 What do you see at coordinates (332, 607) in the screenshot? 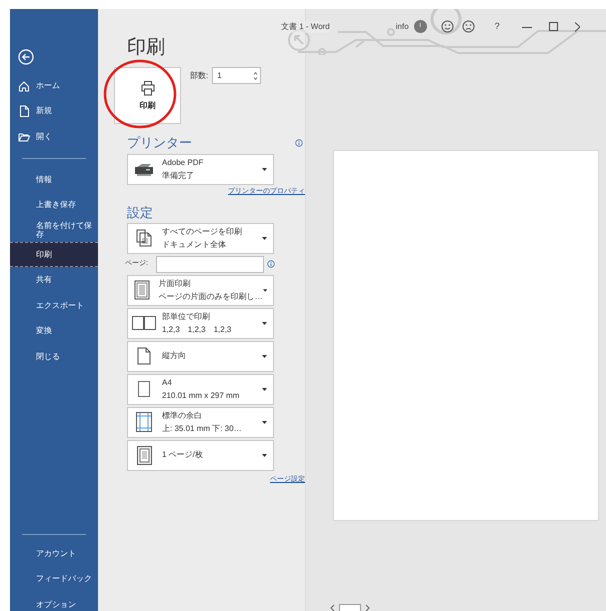
I see `previous-page-icon` at bounding box center [332, 607].